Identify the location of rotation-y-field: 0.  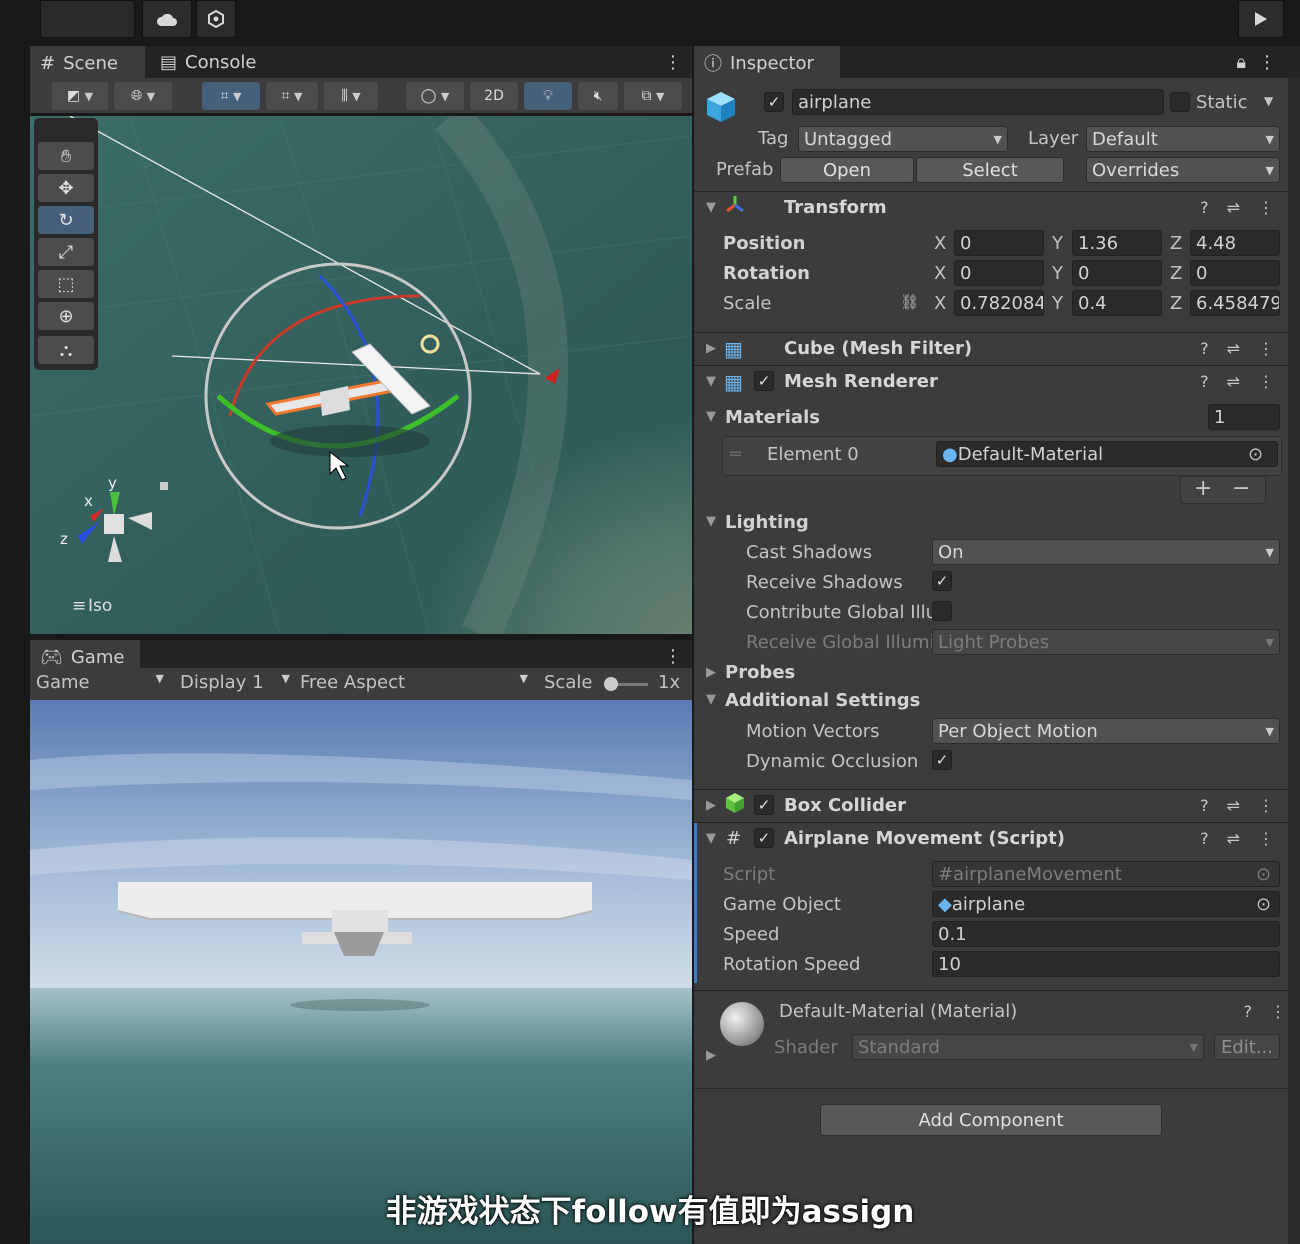
(1117, 273).